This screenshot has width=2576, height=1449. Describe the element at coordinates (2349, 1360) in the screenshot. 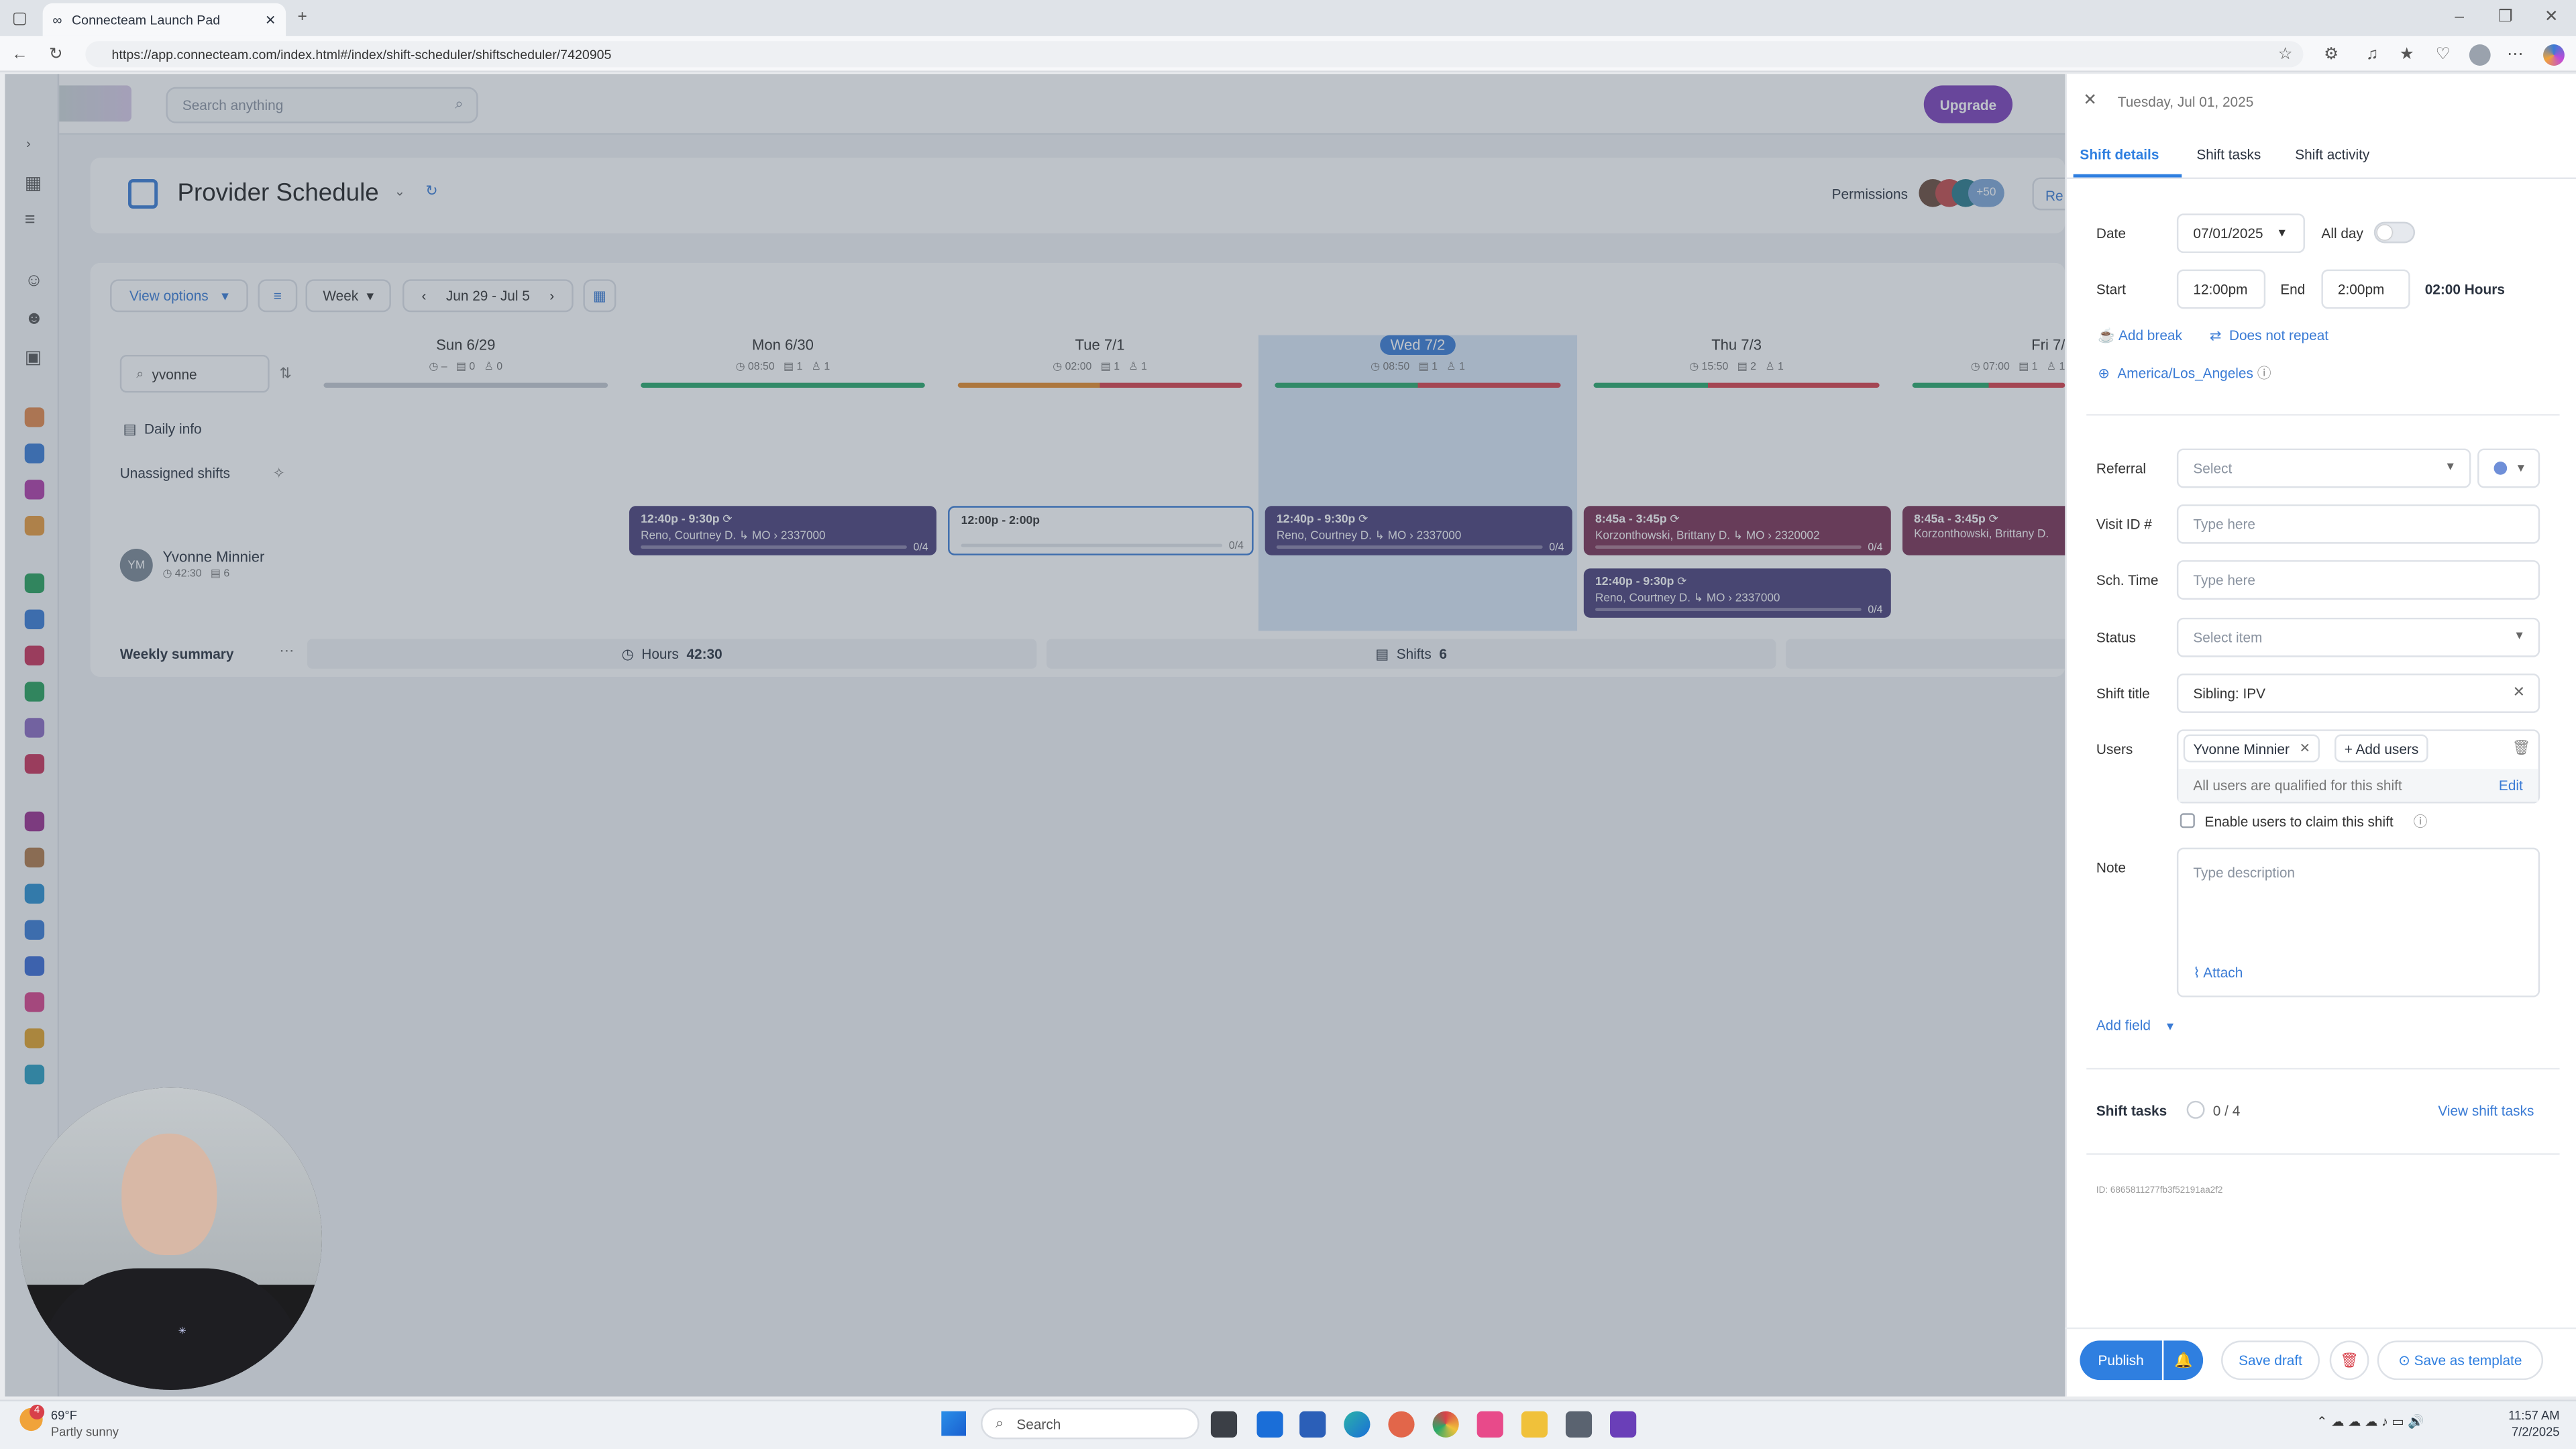

I see `delete-shift-icon: 🗑` at that location.